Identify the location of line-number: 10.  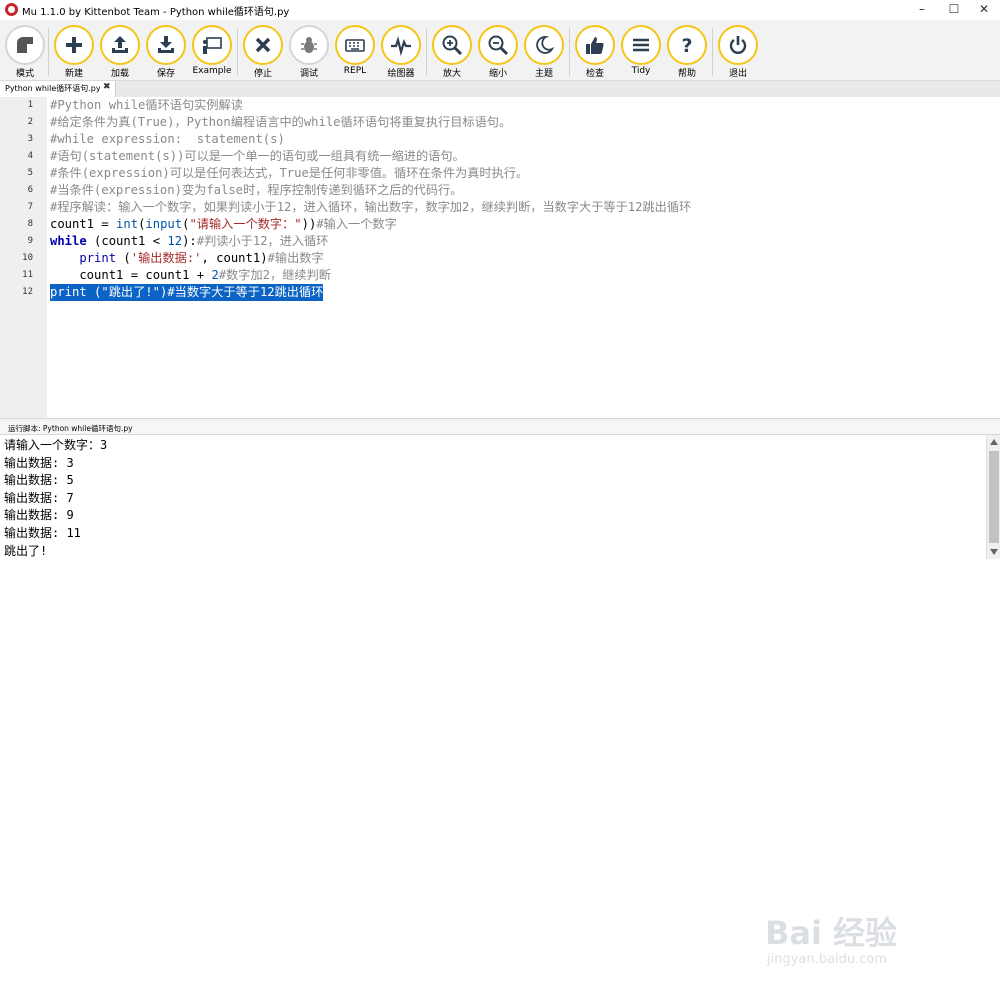
(27, 258).